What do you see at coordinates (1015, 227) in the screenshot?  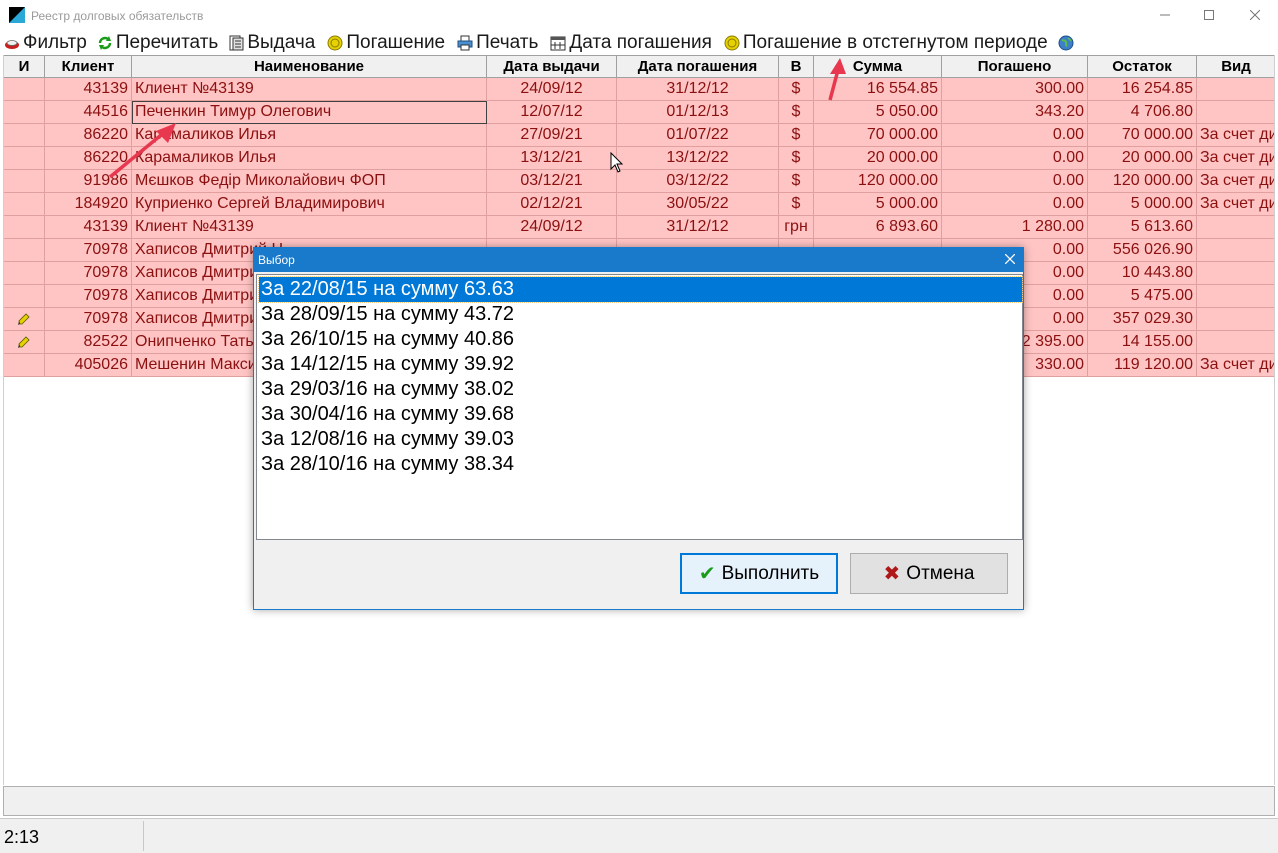 I see `cell-paid: 1 280.00` at bounding box center [1015, 227].